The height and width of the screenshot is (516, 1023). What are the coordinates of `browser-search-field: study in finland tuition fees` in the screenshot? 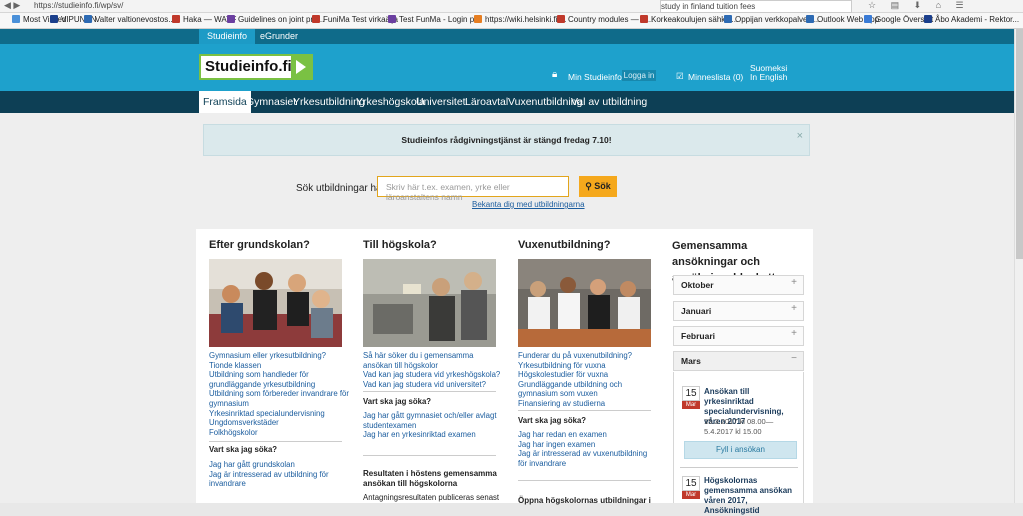 It's located at (756, 6).